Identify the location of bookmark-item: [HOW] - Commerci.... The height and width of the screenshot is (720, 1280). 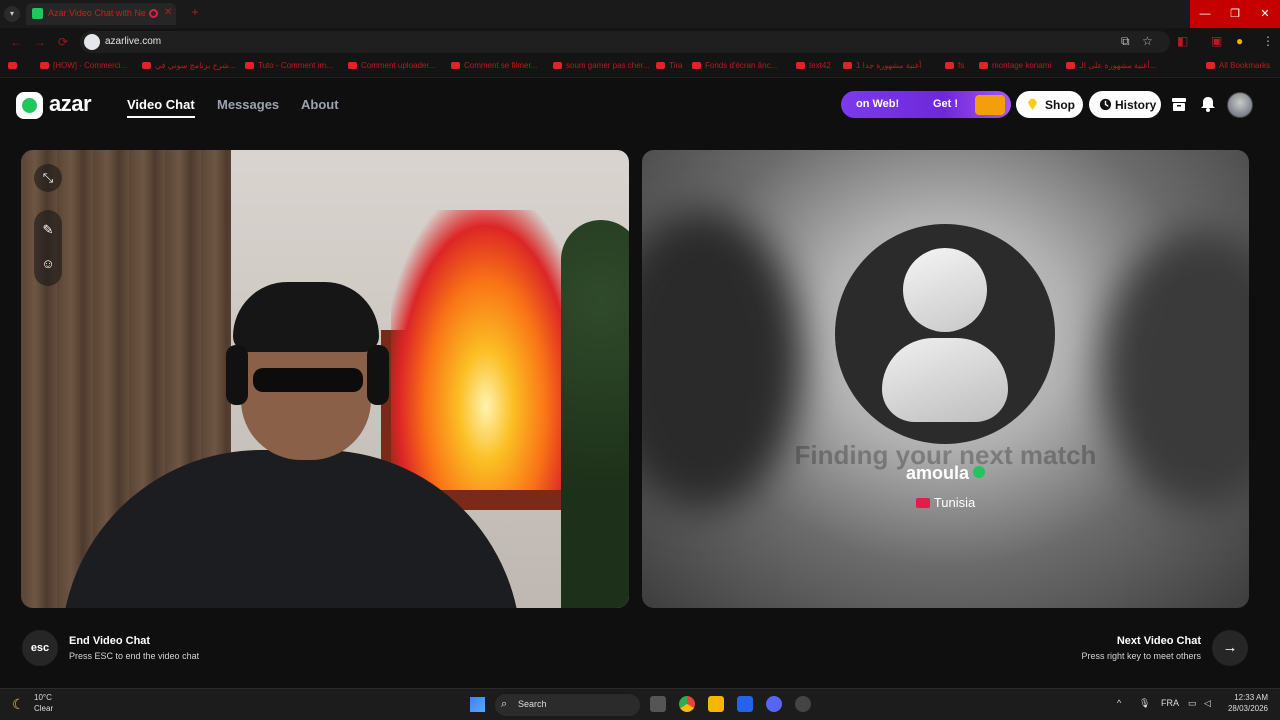
(83, 65).